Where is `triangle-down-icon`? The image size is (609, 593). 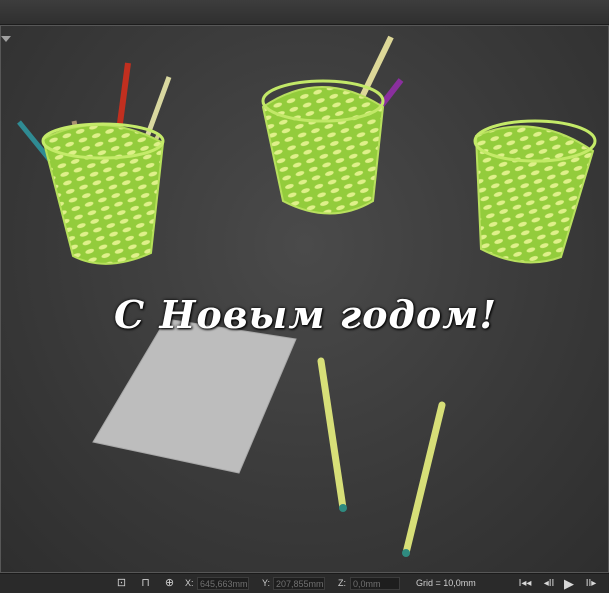
triangle-down-icon is located at coordinates (6, 39).